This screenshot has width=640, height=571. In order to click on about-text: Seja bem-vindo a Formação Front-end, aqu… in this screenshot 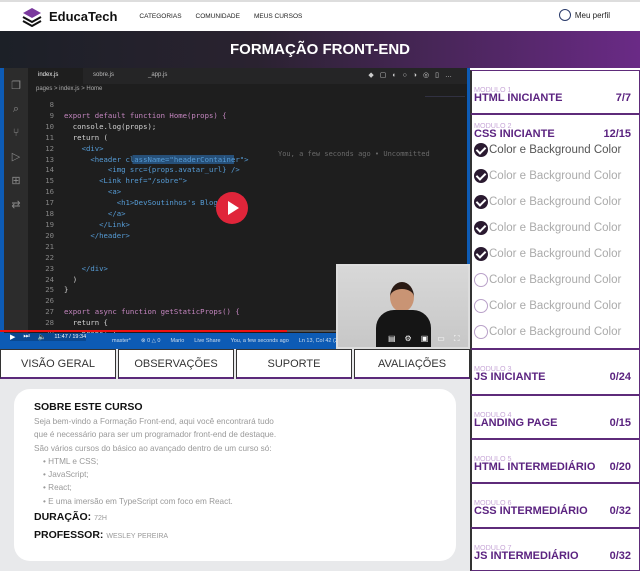, I will do `click(154, 421)`.